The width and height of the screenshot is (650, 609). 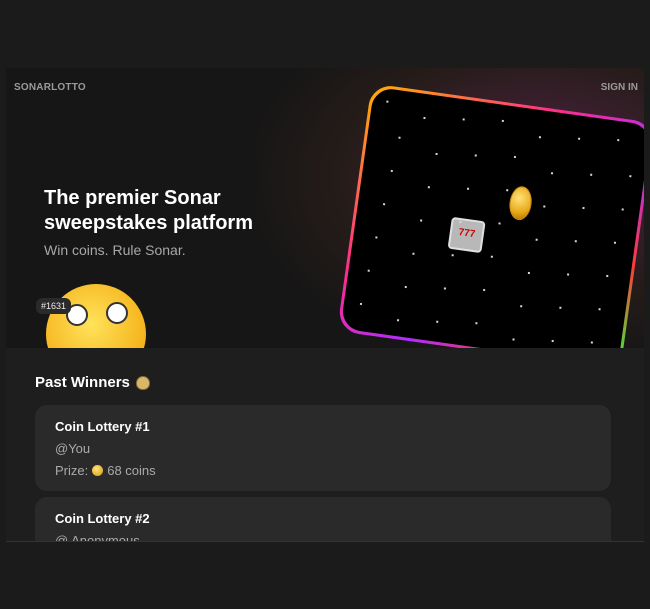 What do you see at coordinates (117, 313) in the screenshot?
I see `eye-icon` at bounding box center [117, 313].